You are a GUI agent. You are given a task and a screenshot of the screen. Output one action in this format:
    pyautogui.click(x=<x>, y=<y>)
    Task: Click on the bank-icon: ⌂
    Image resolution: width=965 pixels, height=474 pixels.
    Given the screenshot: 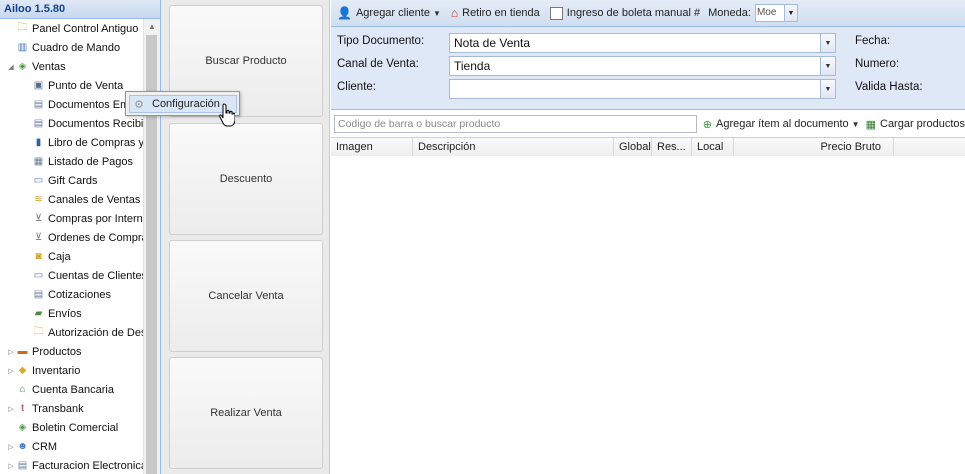 What is the action you would take?
    pyautogui.click(x=22, y=389)
    